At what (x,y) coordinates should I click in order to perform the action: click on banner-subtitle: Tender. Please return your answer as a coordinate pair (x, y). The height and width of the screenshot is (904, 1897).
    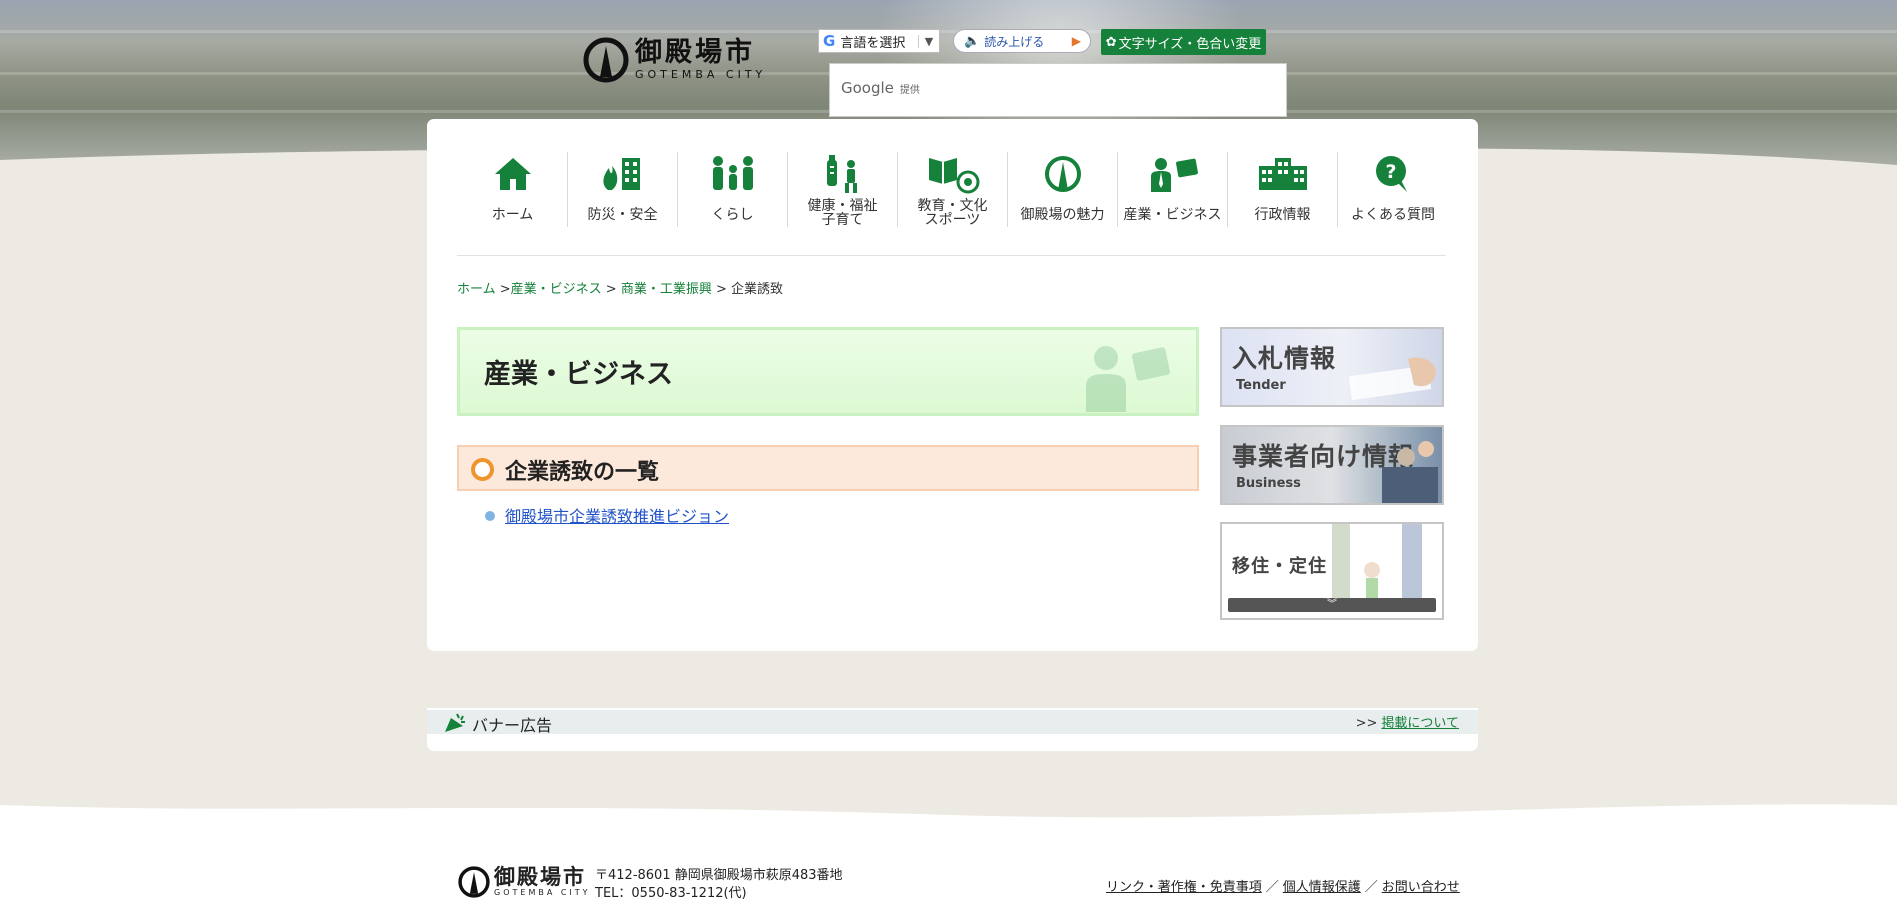
    Looking at the image, I should click on (1261, 385).